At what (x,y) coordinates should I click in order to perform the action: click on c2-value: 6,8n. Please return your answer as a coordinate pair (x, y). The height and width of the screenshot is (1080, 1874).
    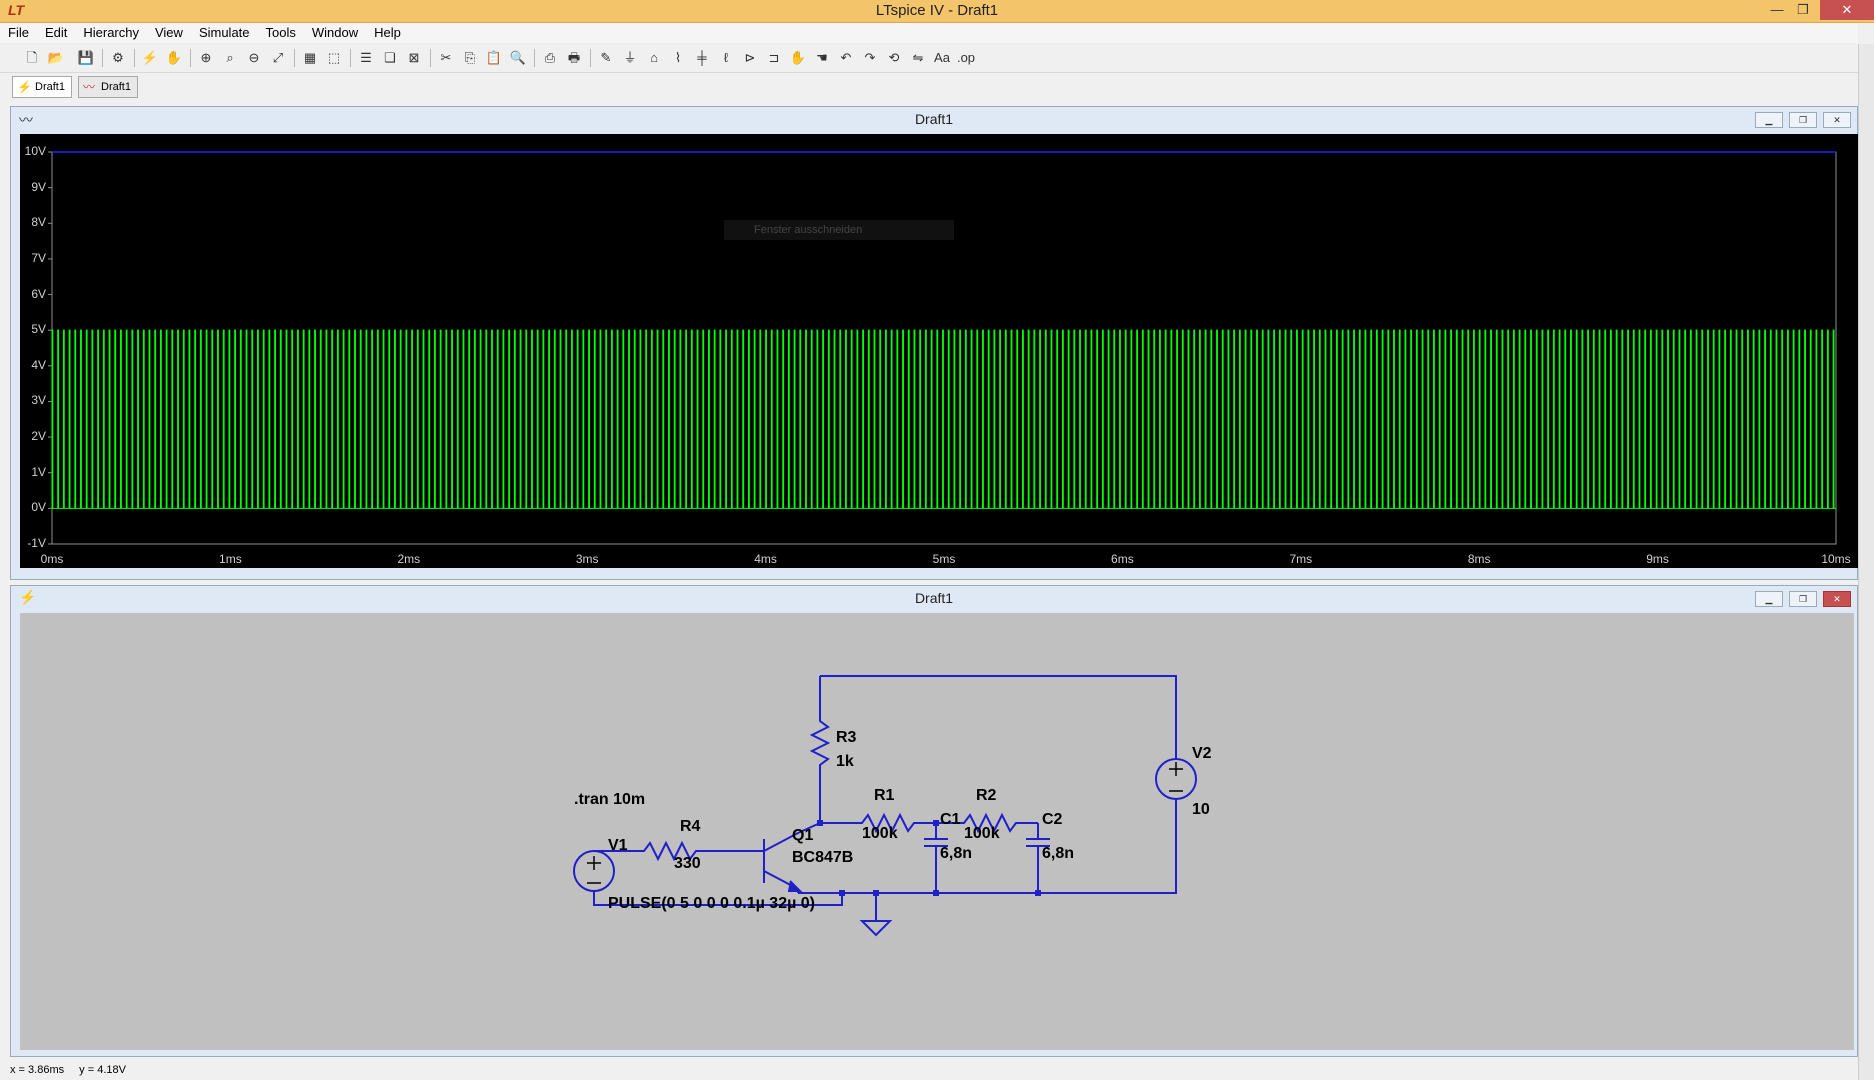
    Looking at the image, I should click on (1058, 854).